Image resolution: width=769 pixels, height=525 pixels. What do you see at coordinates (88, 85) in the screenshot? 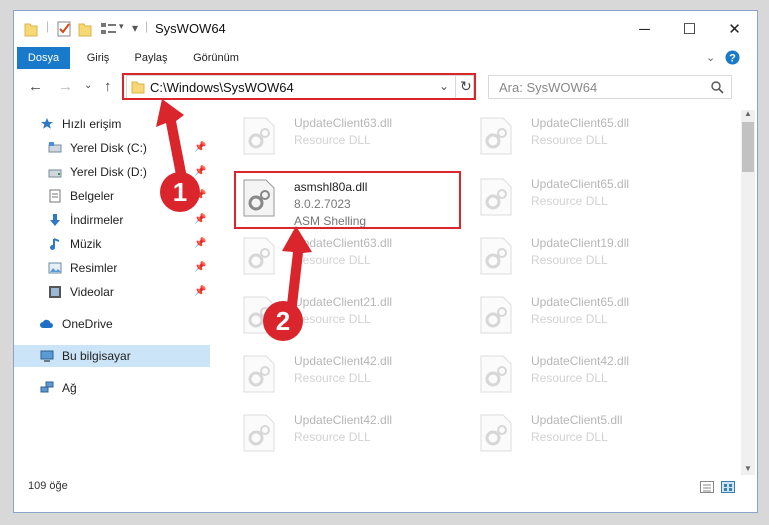
I see `recent-locations-icon: ⌄` at bounding box center [88, 85].